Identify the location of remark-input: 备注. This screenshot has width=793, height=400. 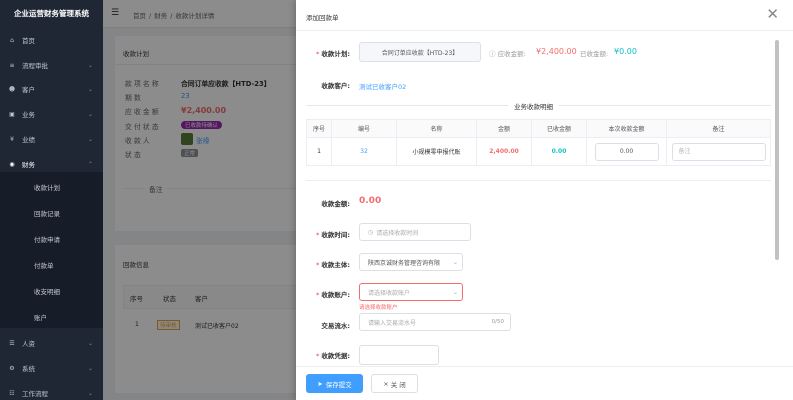
(718, 151).